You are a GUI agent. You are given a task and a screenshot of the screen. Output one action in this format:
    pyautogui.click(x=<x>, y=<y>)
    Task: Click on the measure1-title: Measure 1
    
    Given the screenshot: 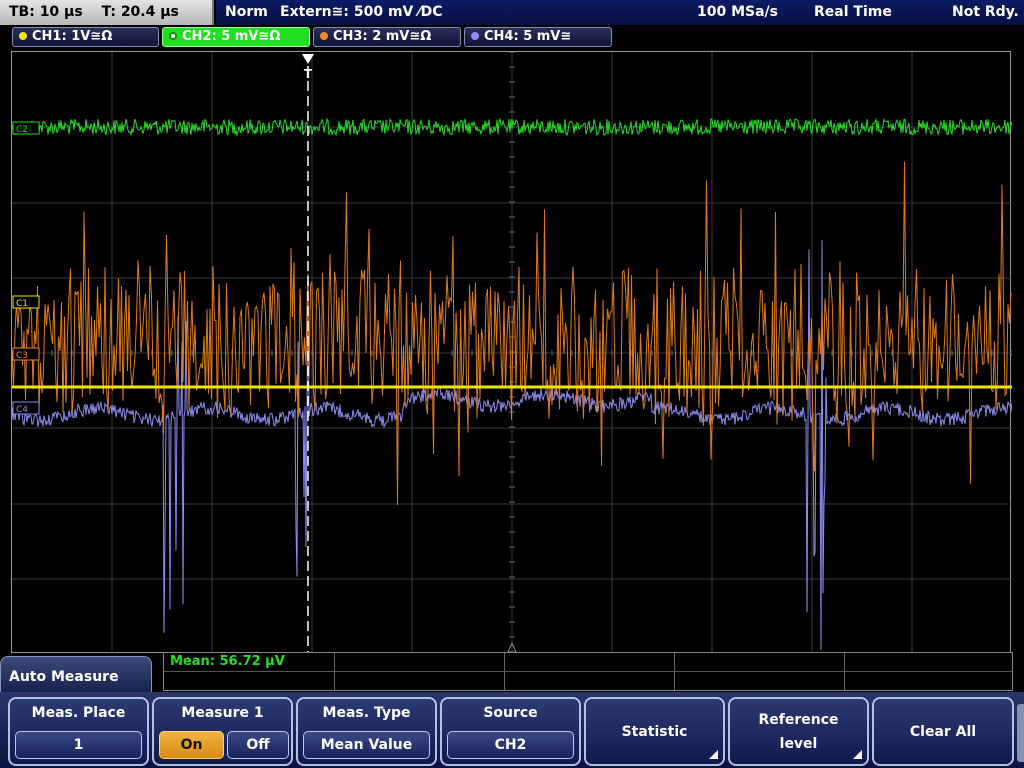 What is the action you would take?
    pyautogui.click(x=222, y=713)
    